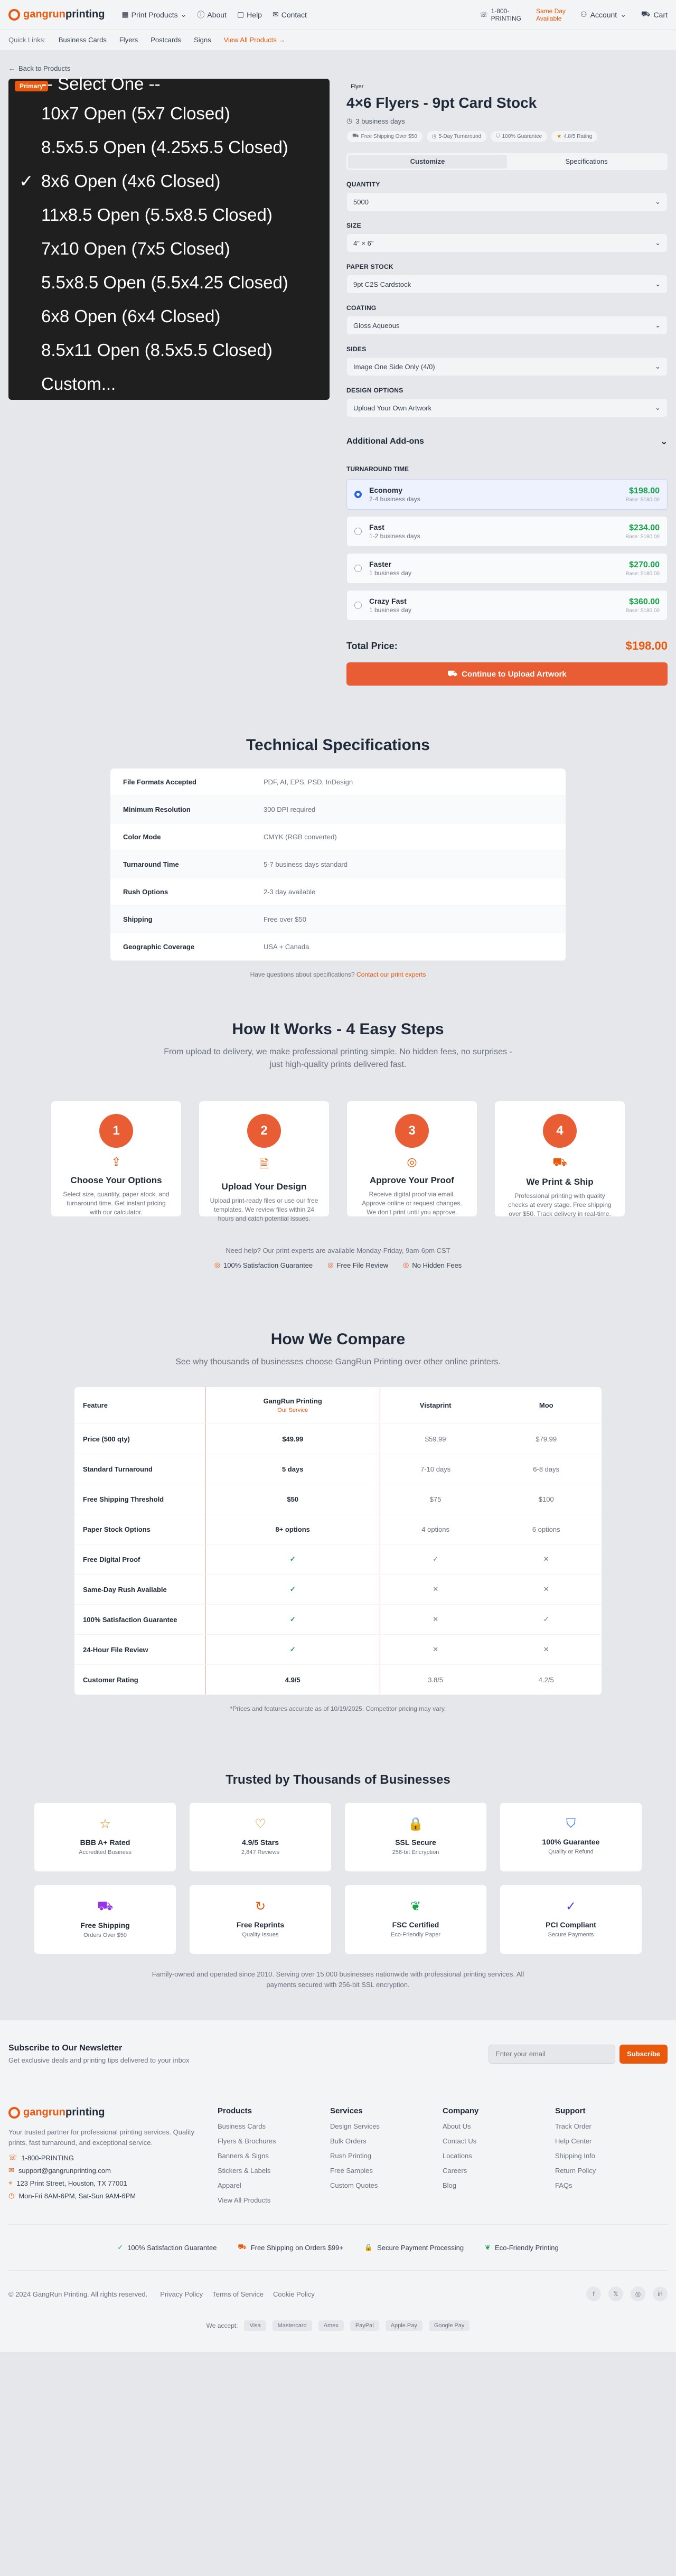  What do you see at coordinates (499, 2185) in the screenshot?
I see `footer-link: Blog` at bounding box center [499, 2185].